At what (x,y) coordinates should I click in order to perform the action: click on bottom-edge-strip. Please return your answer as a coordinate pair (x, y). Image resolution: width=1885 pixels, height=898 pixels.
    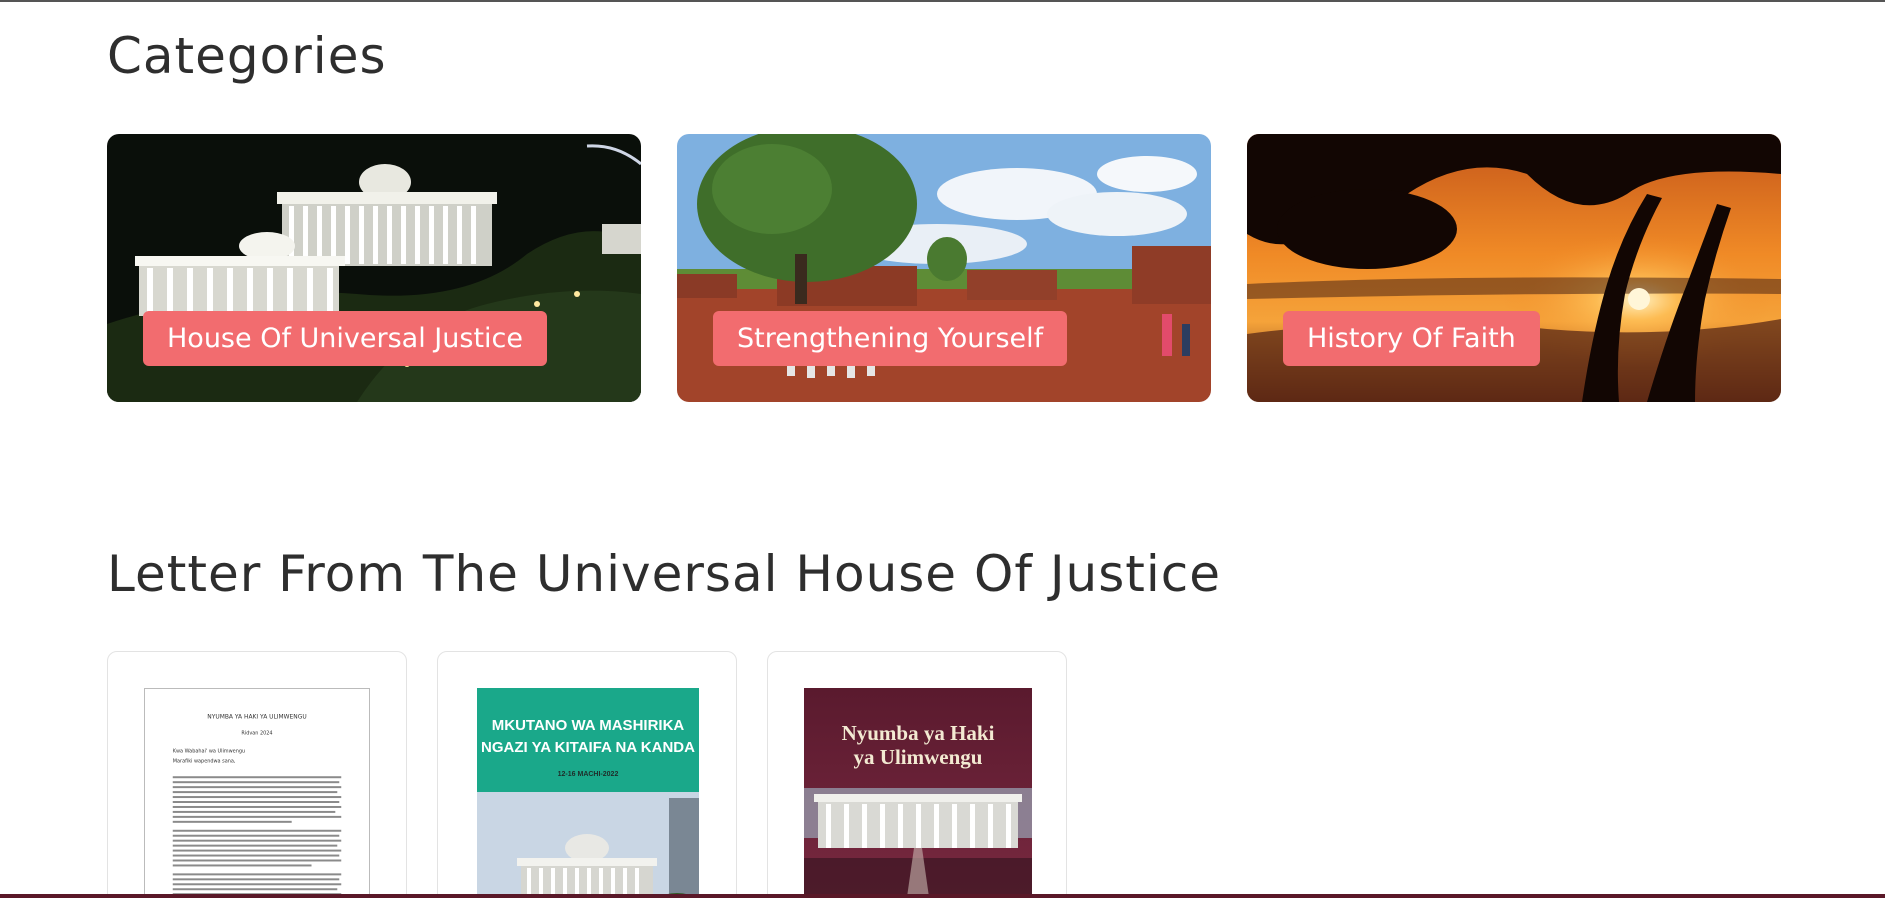
    Looking at the image, I should click on (942, 896).